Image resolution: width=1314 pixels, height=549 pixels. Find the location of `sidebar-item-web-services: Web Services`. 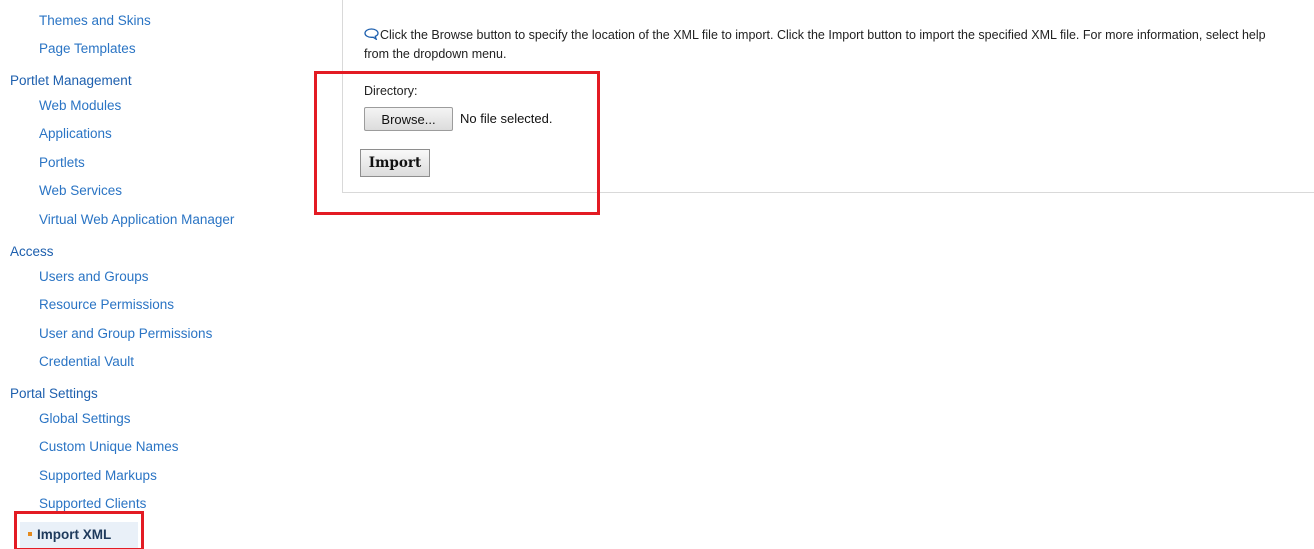

sidebar-item-web-services: Web Services is located at coordinates (80, 191).